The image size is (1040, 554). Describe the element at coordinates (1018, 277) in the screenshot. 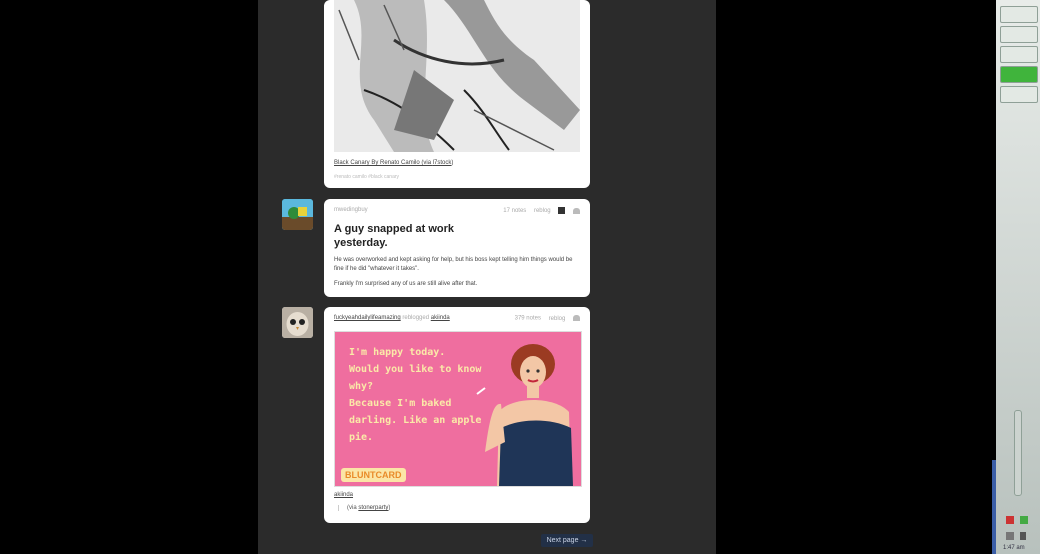

I see `os-sidebar` at that location.